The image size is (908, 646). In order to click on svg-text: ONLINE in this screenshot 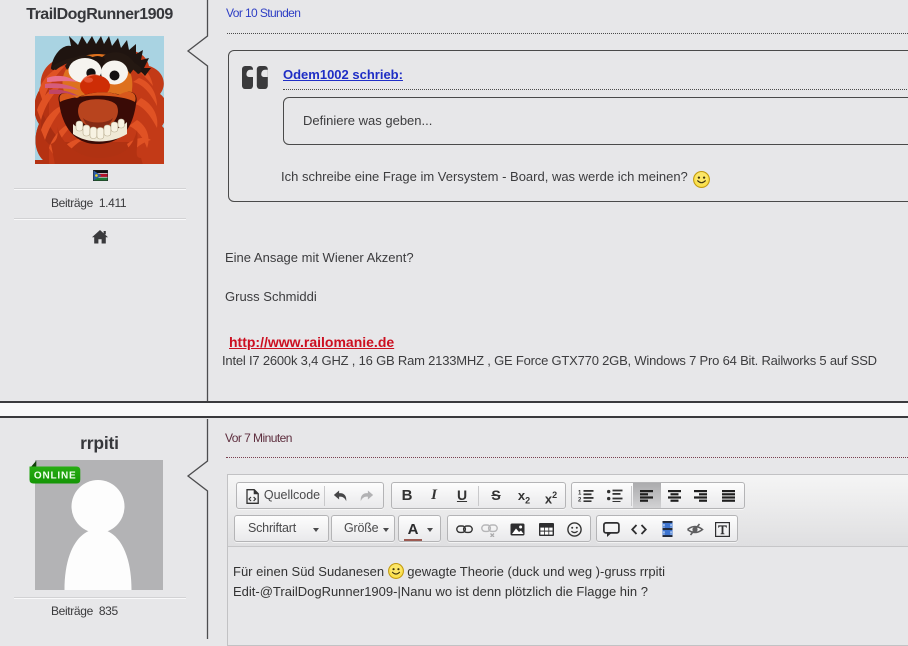, I will do `click(55, 476)`.